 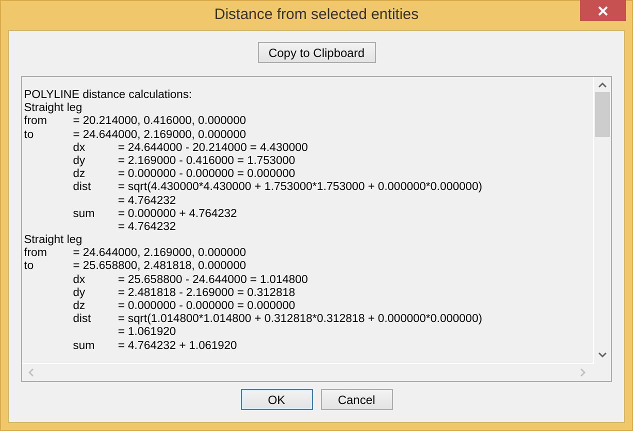 I want to click on window-title: Distance from selected entities, so click(x=316, y=14).